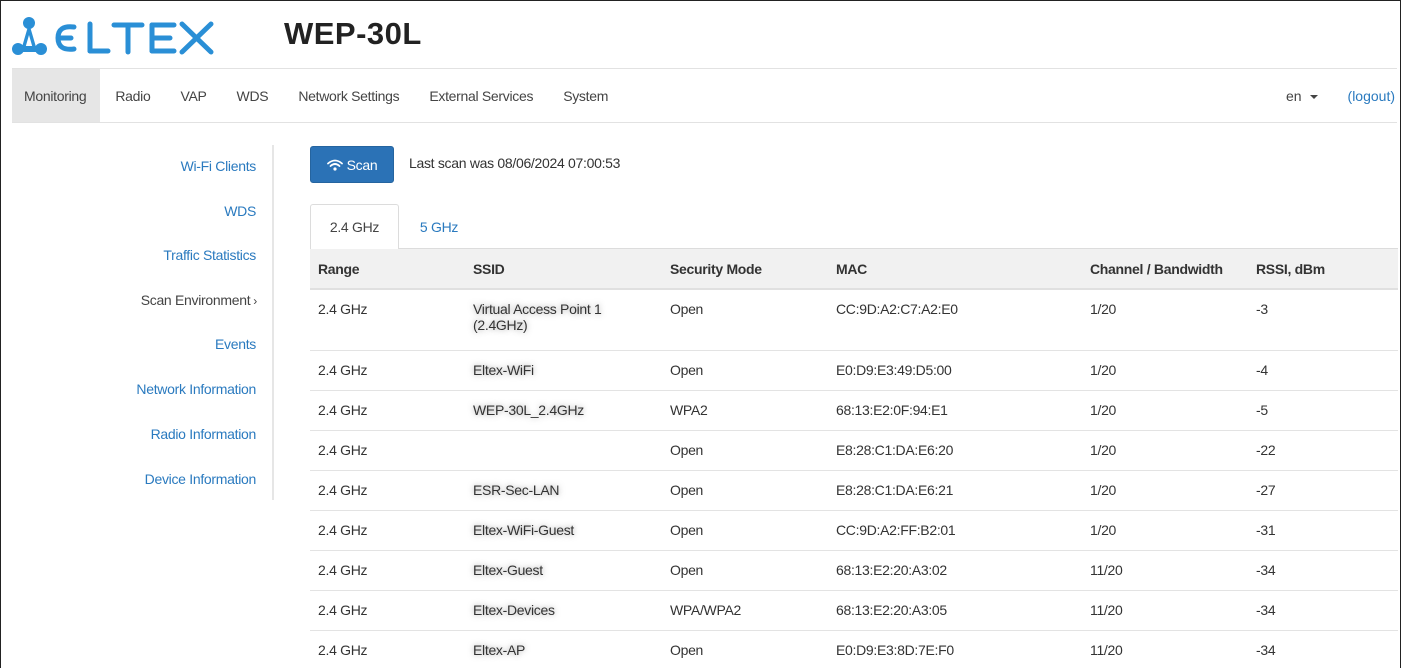 This screenshot has width=1401, height=668. I want to click on nav-monitoring: Monitoring, so click(56, 95).